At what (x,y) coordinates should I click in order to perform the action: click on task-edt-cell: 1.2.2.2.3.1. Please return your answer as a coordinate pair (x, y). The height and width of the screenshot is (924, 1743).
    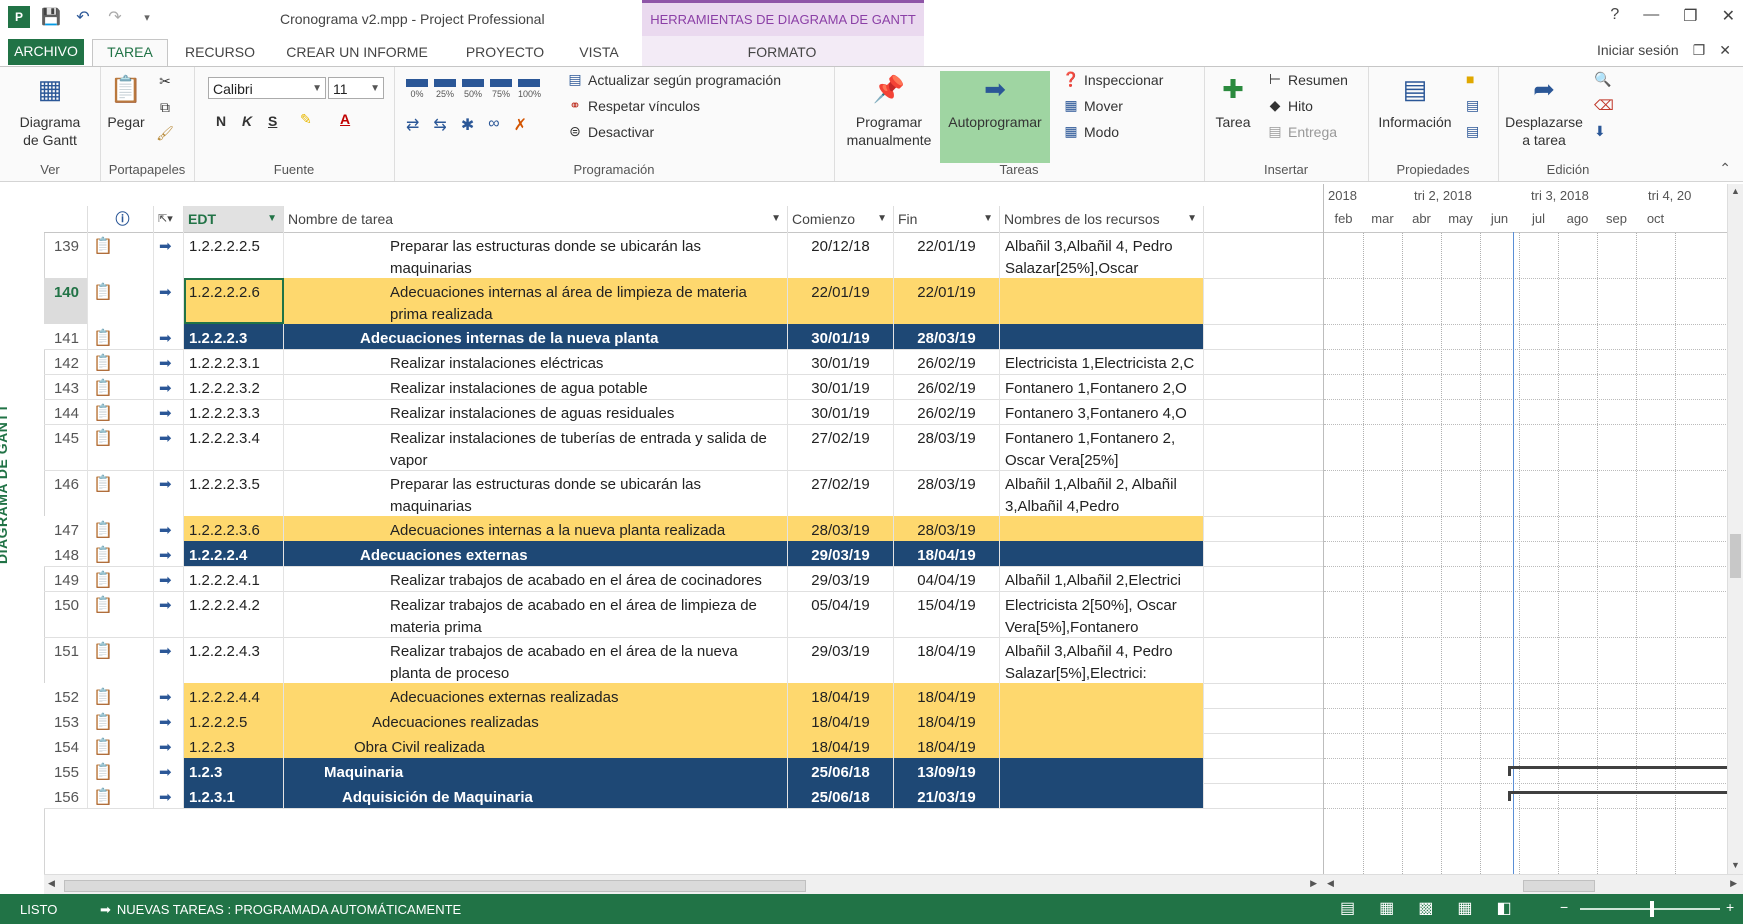
    Looking at the image, I should click on (234, 361).